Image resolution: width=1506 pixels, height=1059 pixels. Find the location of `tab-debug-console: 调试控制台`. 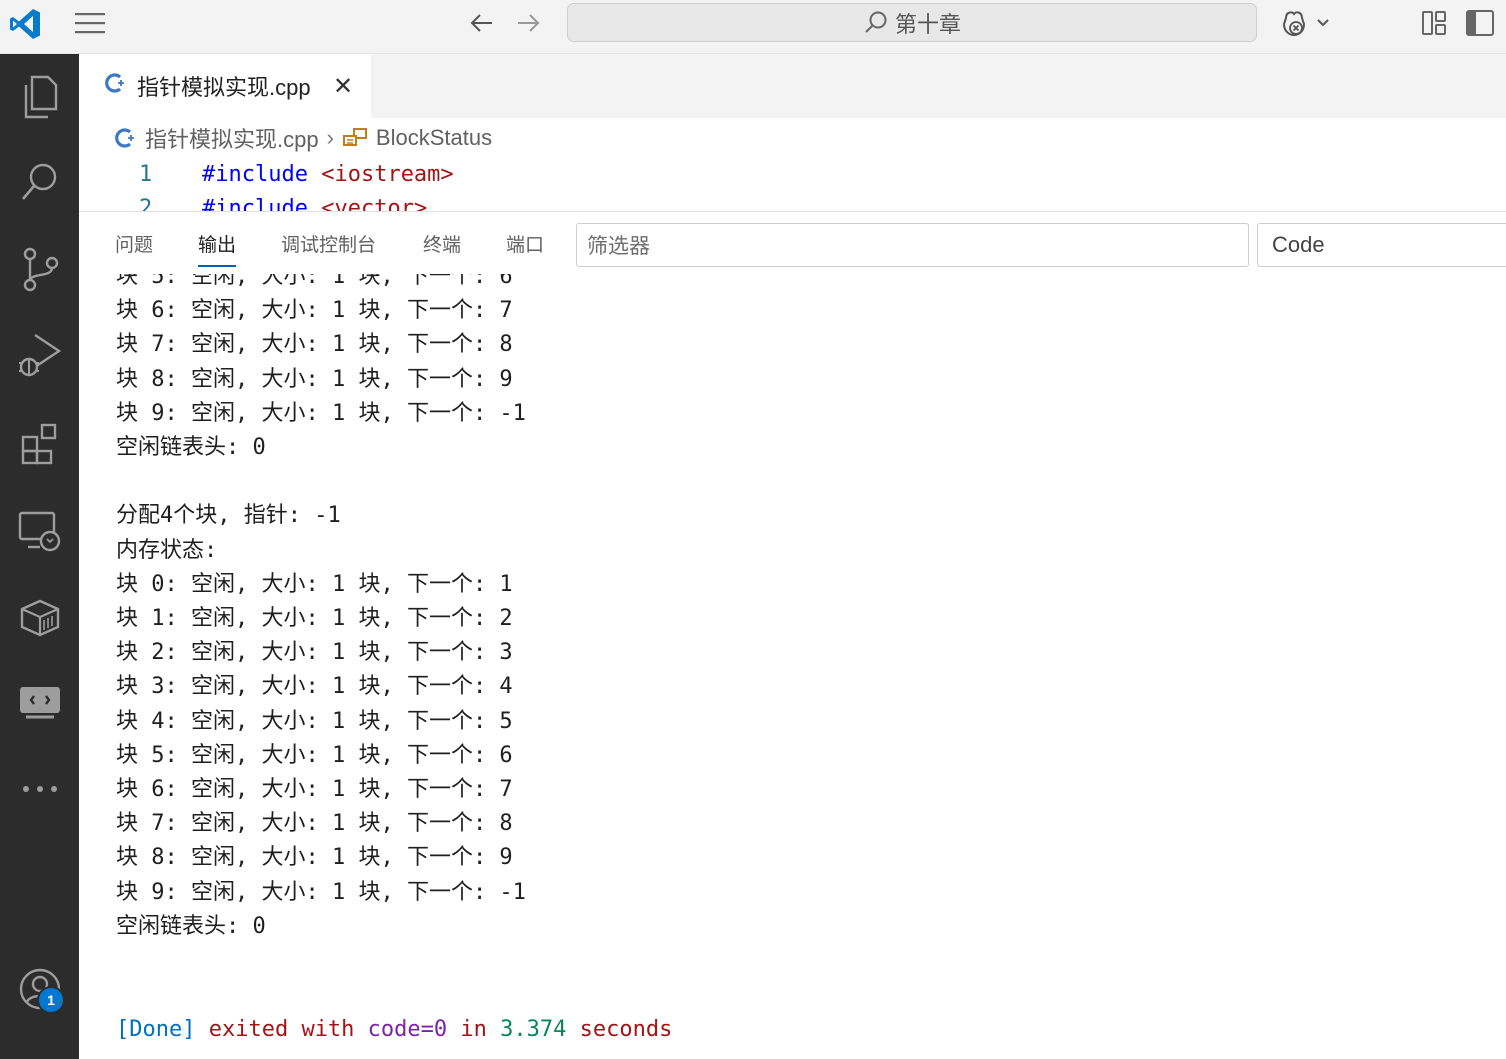

tab-debug-console: 调试控制台 is located at coordinates (328, 243).